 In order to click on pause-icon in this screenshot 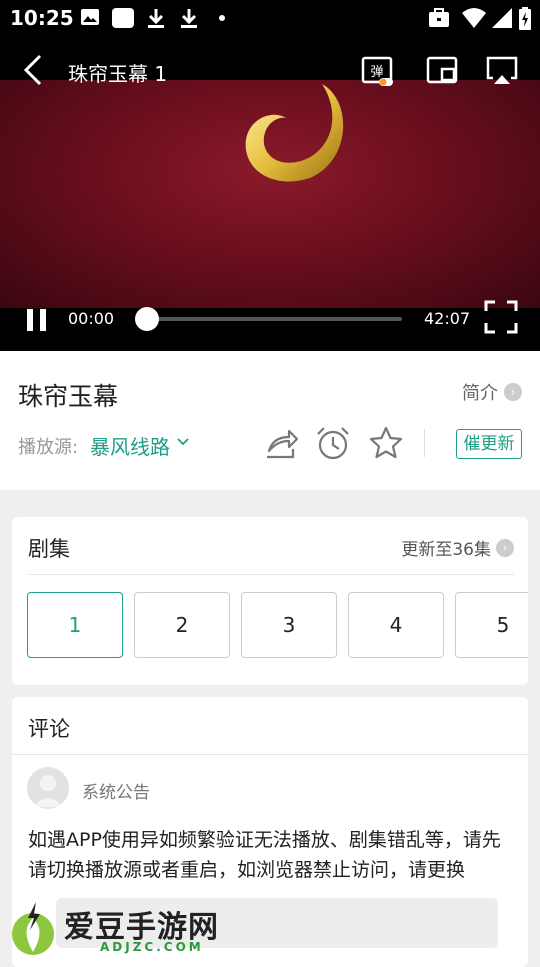, I will do `click(37, 320)`.